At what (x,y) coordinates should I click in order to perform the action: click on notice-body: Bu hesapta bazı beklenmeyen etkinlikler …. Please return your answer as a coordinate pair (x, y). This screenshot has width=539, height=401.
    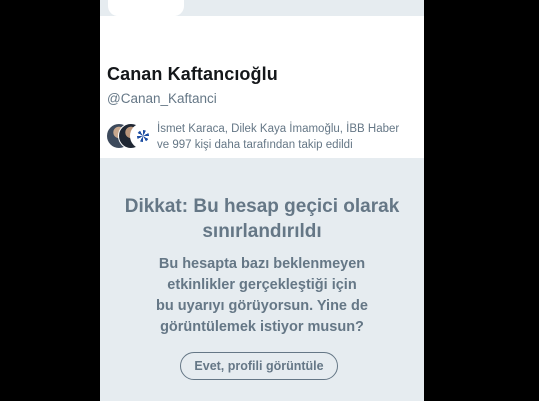
    Looking at the image, I should click on (262, 296).